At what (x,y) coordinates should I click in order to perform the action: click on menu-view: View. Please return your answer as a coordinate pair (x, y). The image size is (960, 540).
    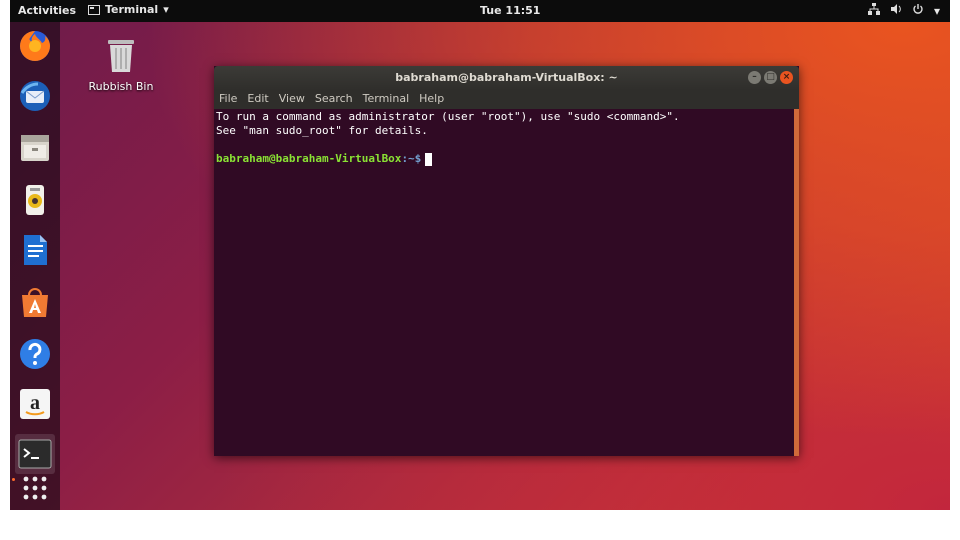
    Looking at the image, I should click on (292, 99).